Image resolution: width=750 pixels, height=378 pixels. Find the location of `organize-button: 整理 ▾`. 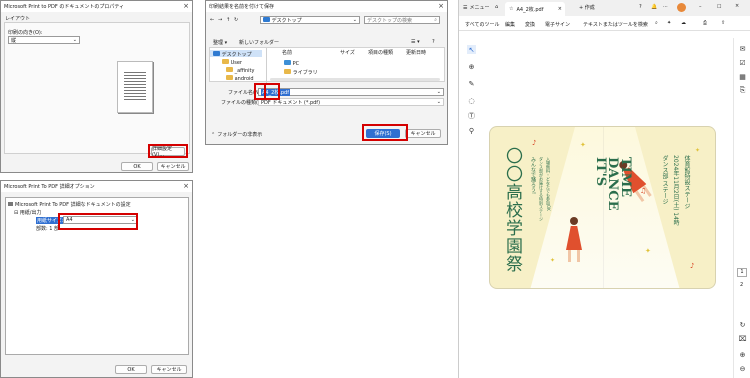

organize-button: 整理 ▾ is located at coordinates (220, 42).